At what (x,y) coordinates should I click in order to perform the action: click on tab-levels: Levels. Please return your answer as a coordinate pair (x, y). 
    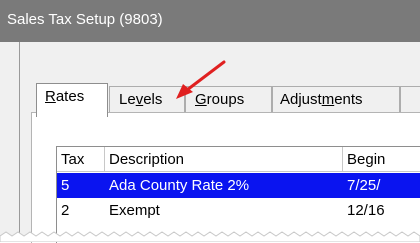
    Looking at the image, I should click on (147, 99).